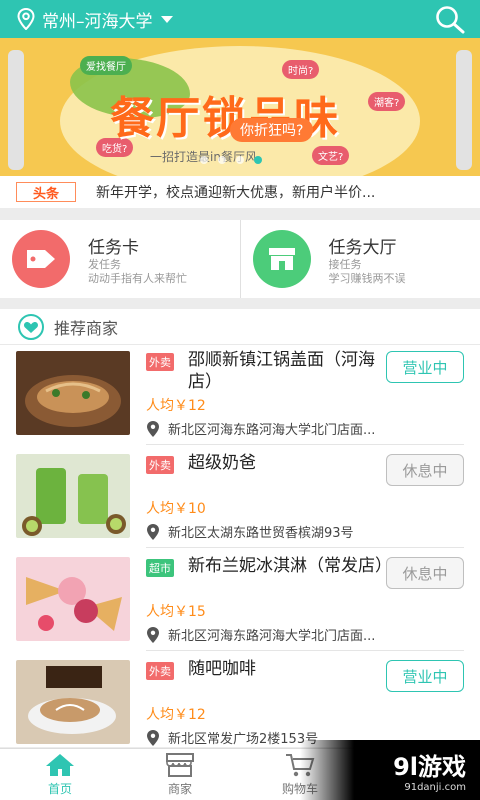 The width and height of the screenshot is (480, 800). What do you see at coordinates (16, 110) in the screenshot?
I see `fork-icon` at bounding box center [16, 110].